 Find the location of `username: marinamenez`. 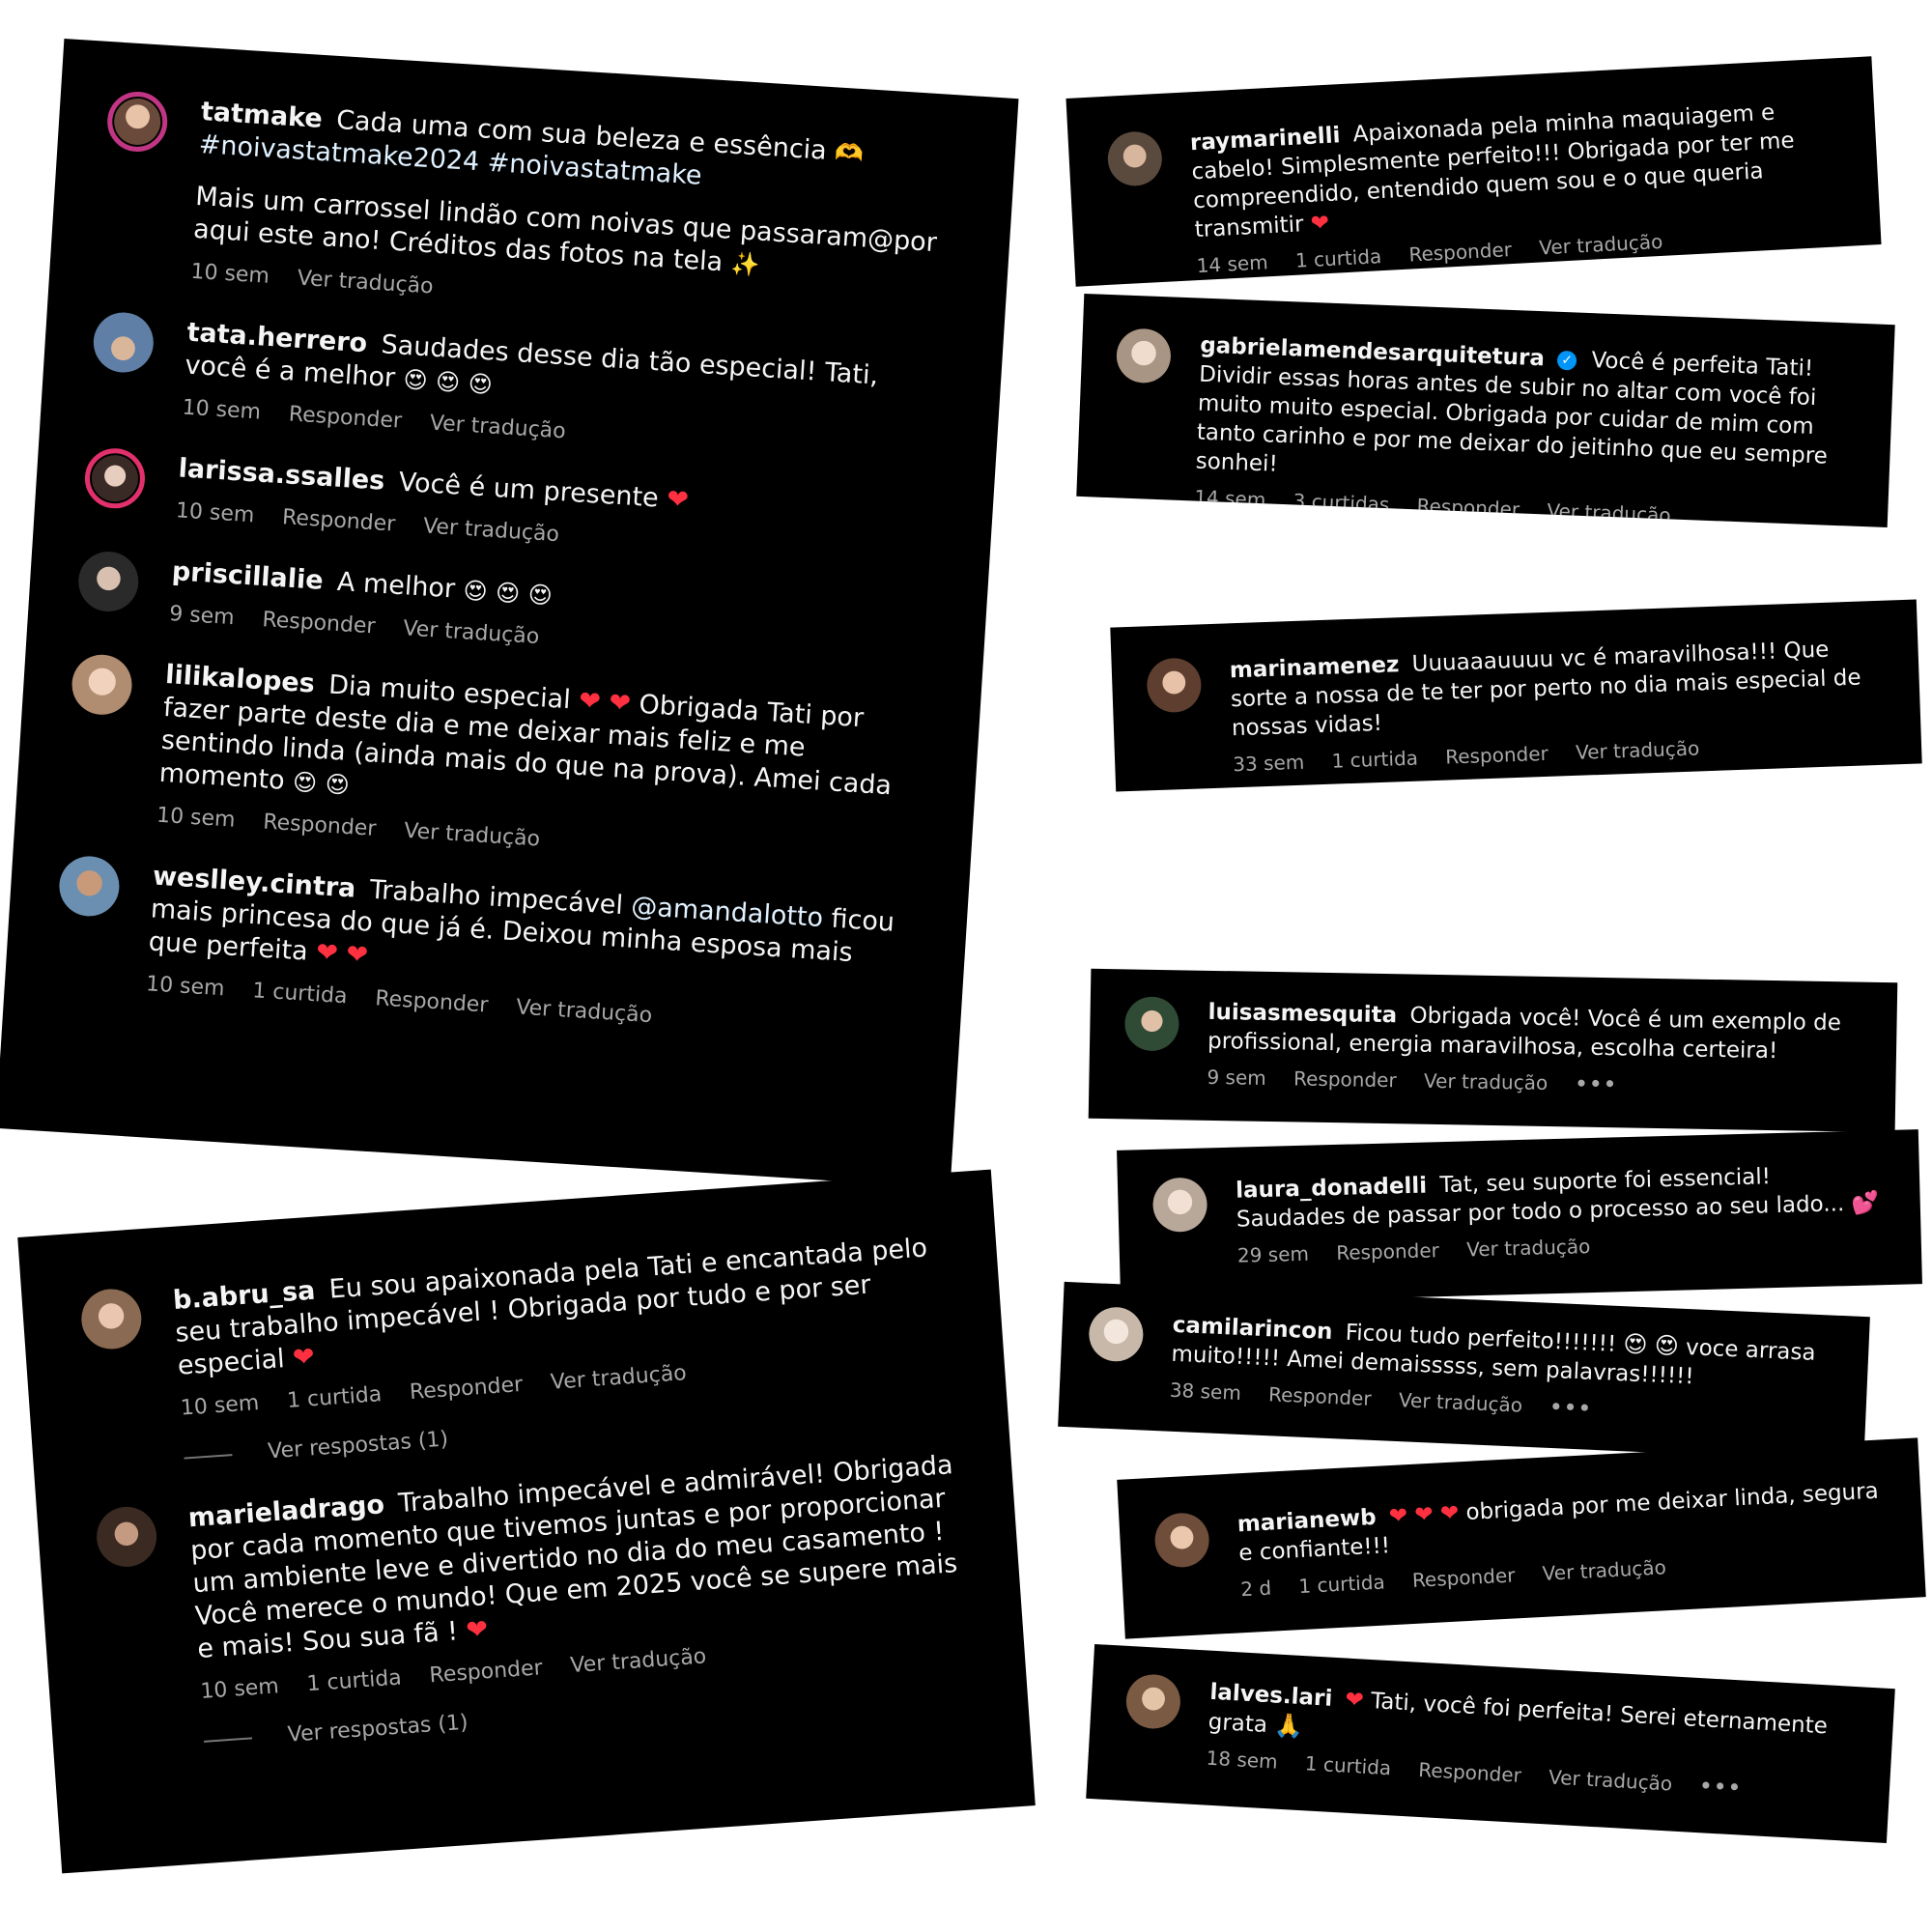

username: marinamenez is located at coordinates (1314, 667).